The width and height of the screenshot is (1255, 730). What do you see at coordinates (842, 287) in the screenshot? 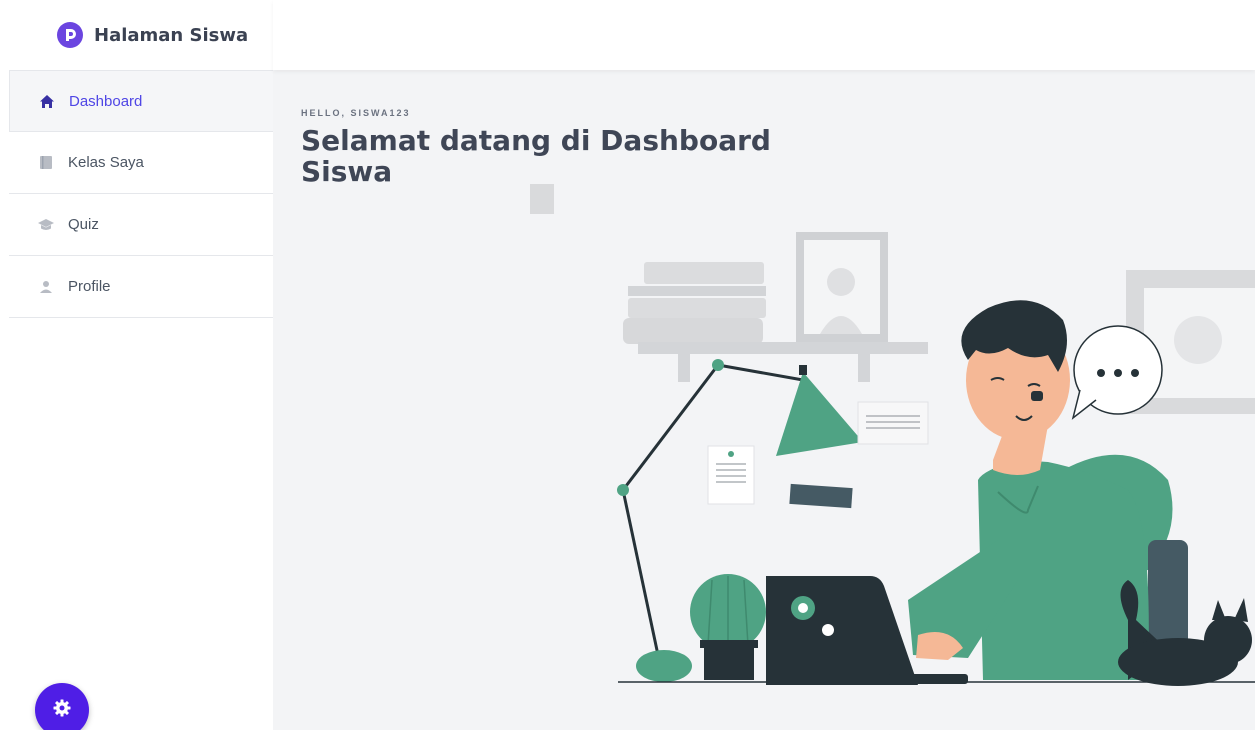
I see `portrait-frame-woman` at bounding box center [842, 287].